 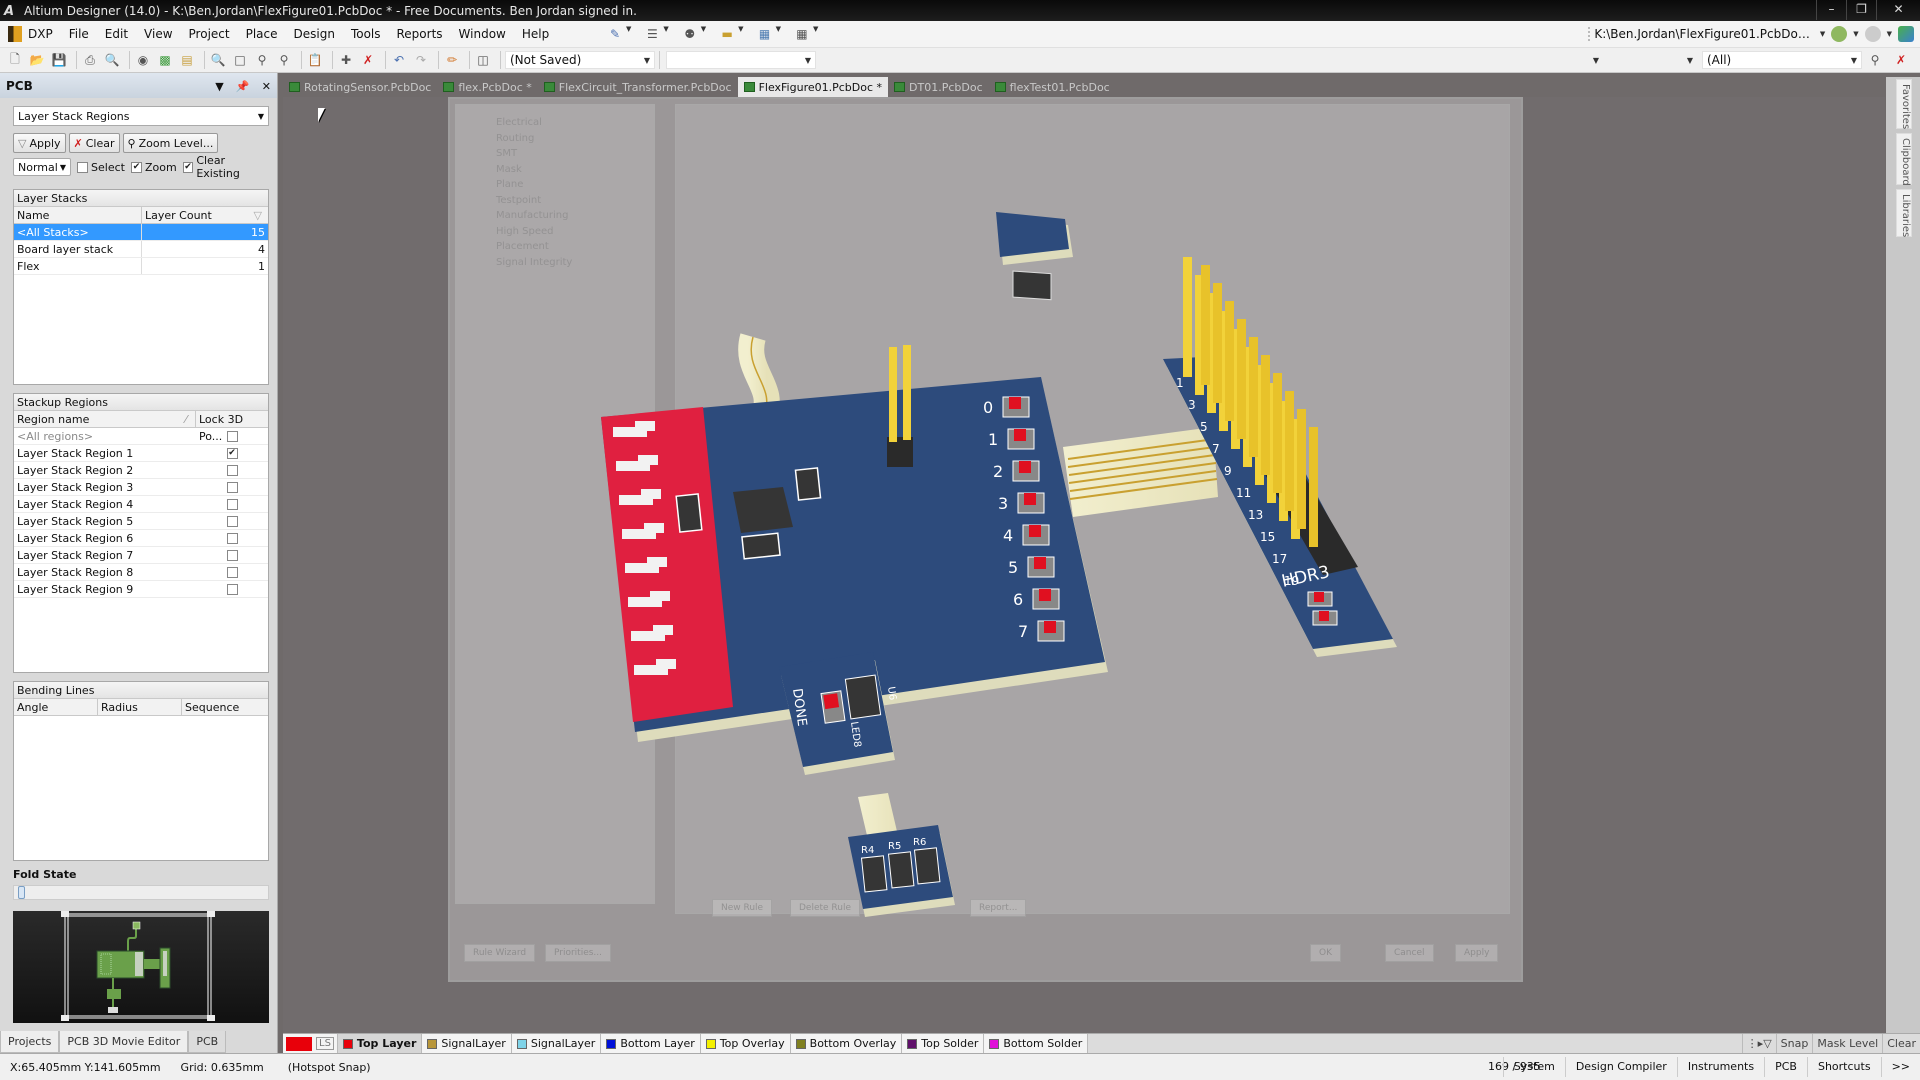 I want to click on object-filter-combo: ▼, so click(x=1653, y=60).